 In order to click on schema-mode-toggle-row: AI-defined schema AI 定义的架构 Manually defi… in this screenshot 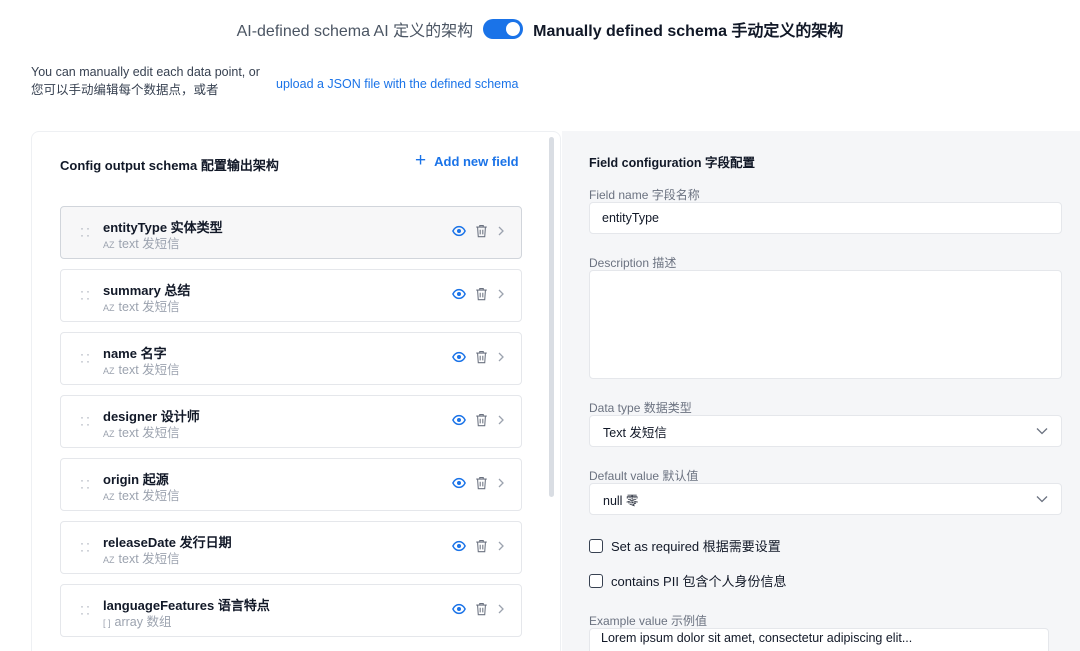, I will do `click(540, 29)`.